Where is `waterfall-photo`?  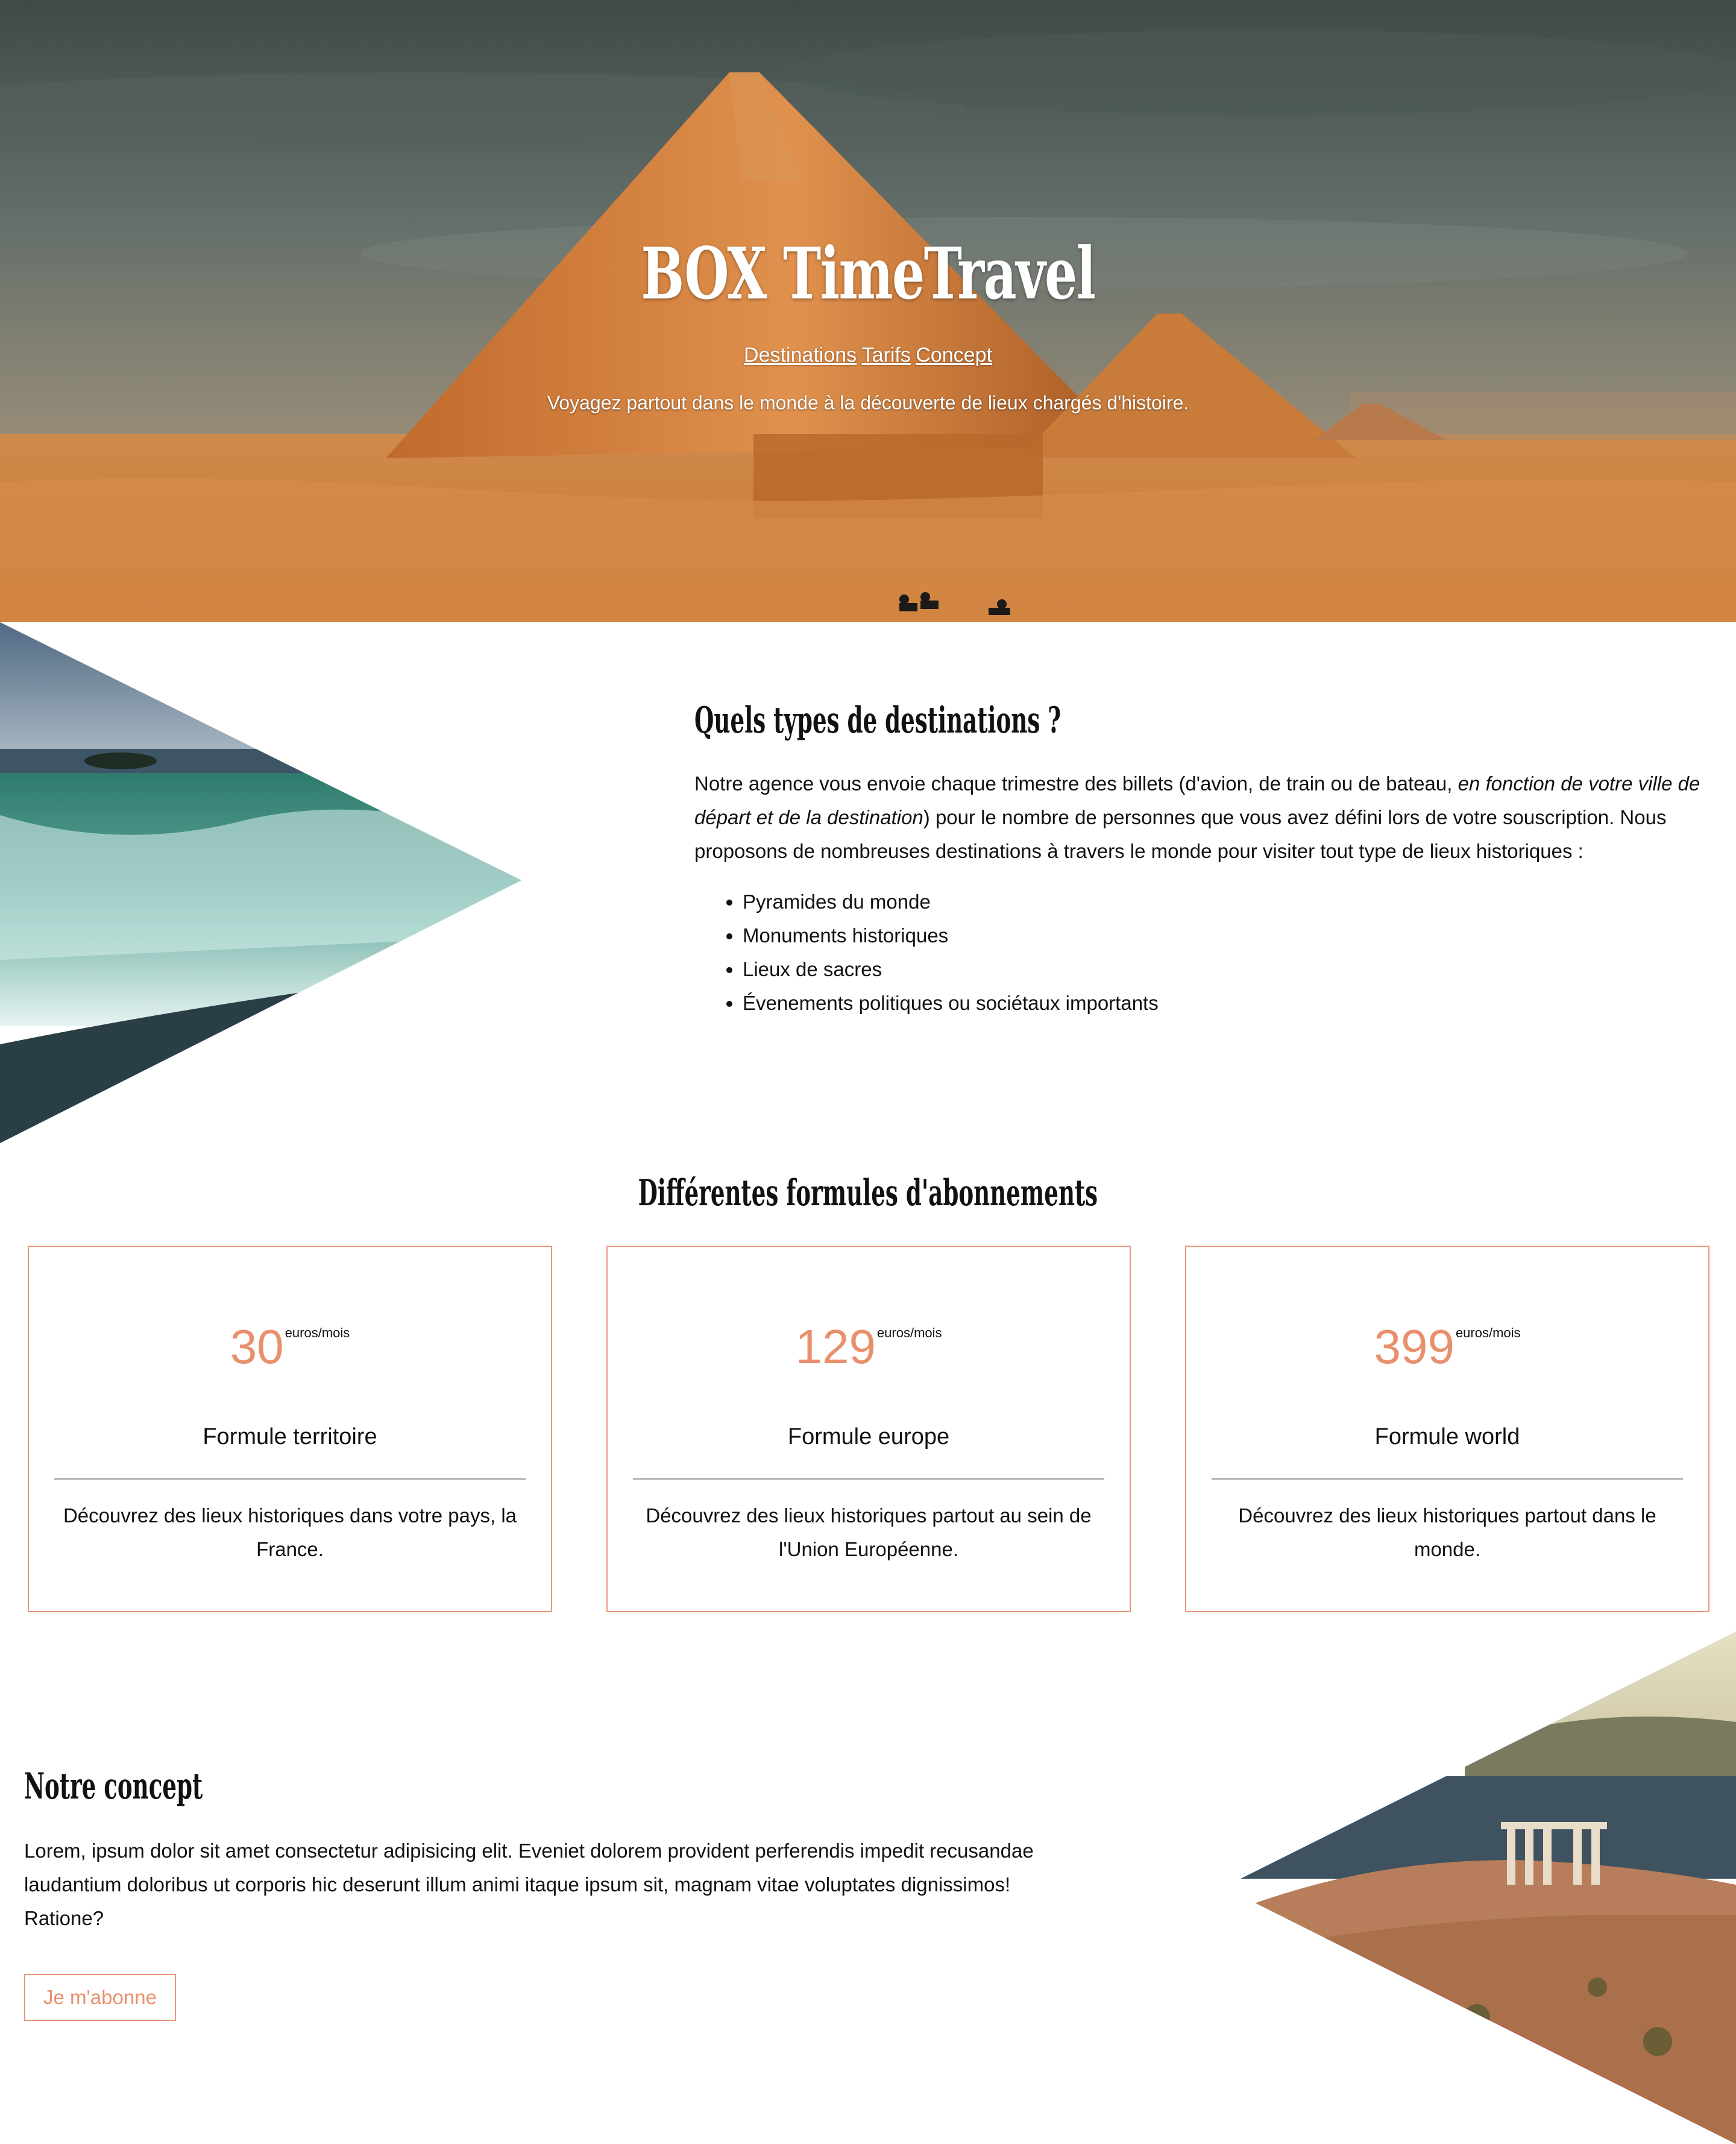
waterfall-photo is located at coordinates (260, 882).